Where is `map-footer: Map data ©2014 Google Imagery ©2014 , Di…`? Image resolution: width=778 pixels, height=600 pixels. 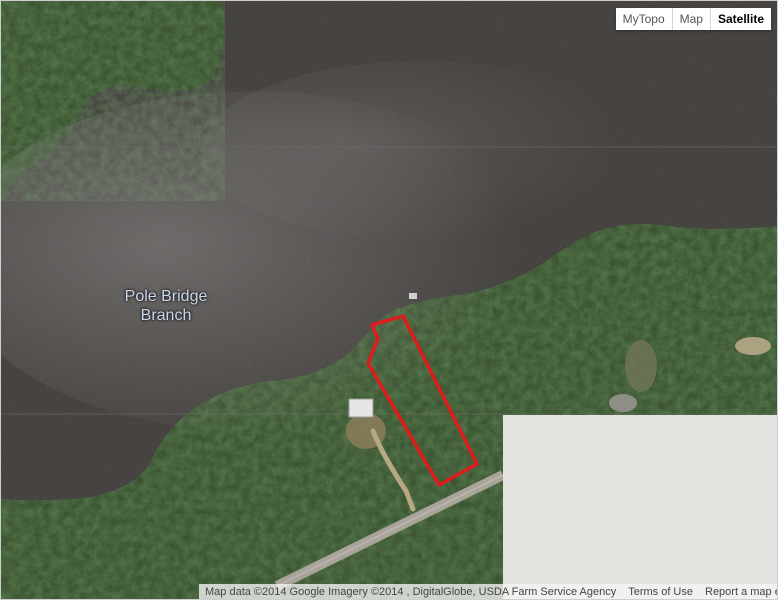
map-footer: Map data ©2014 Google Imagery ©2014 , Di… is located at coordinates (488, 591).